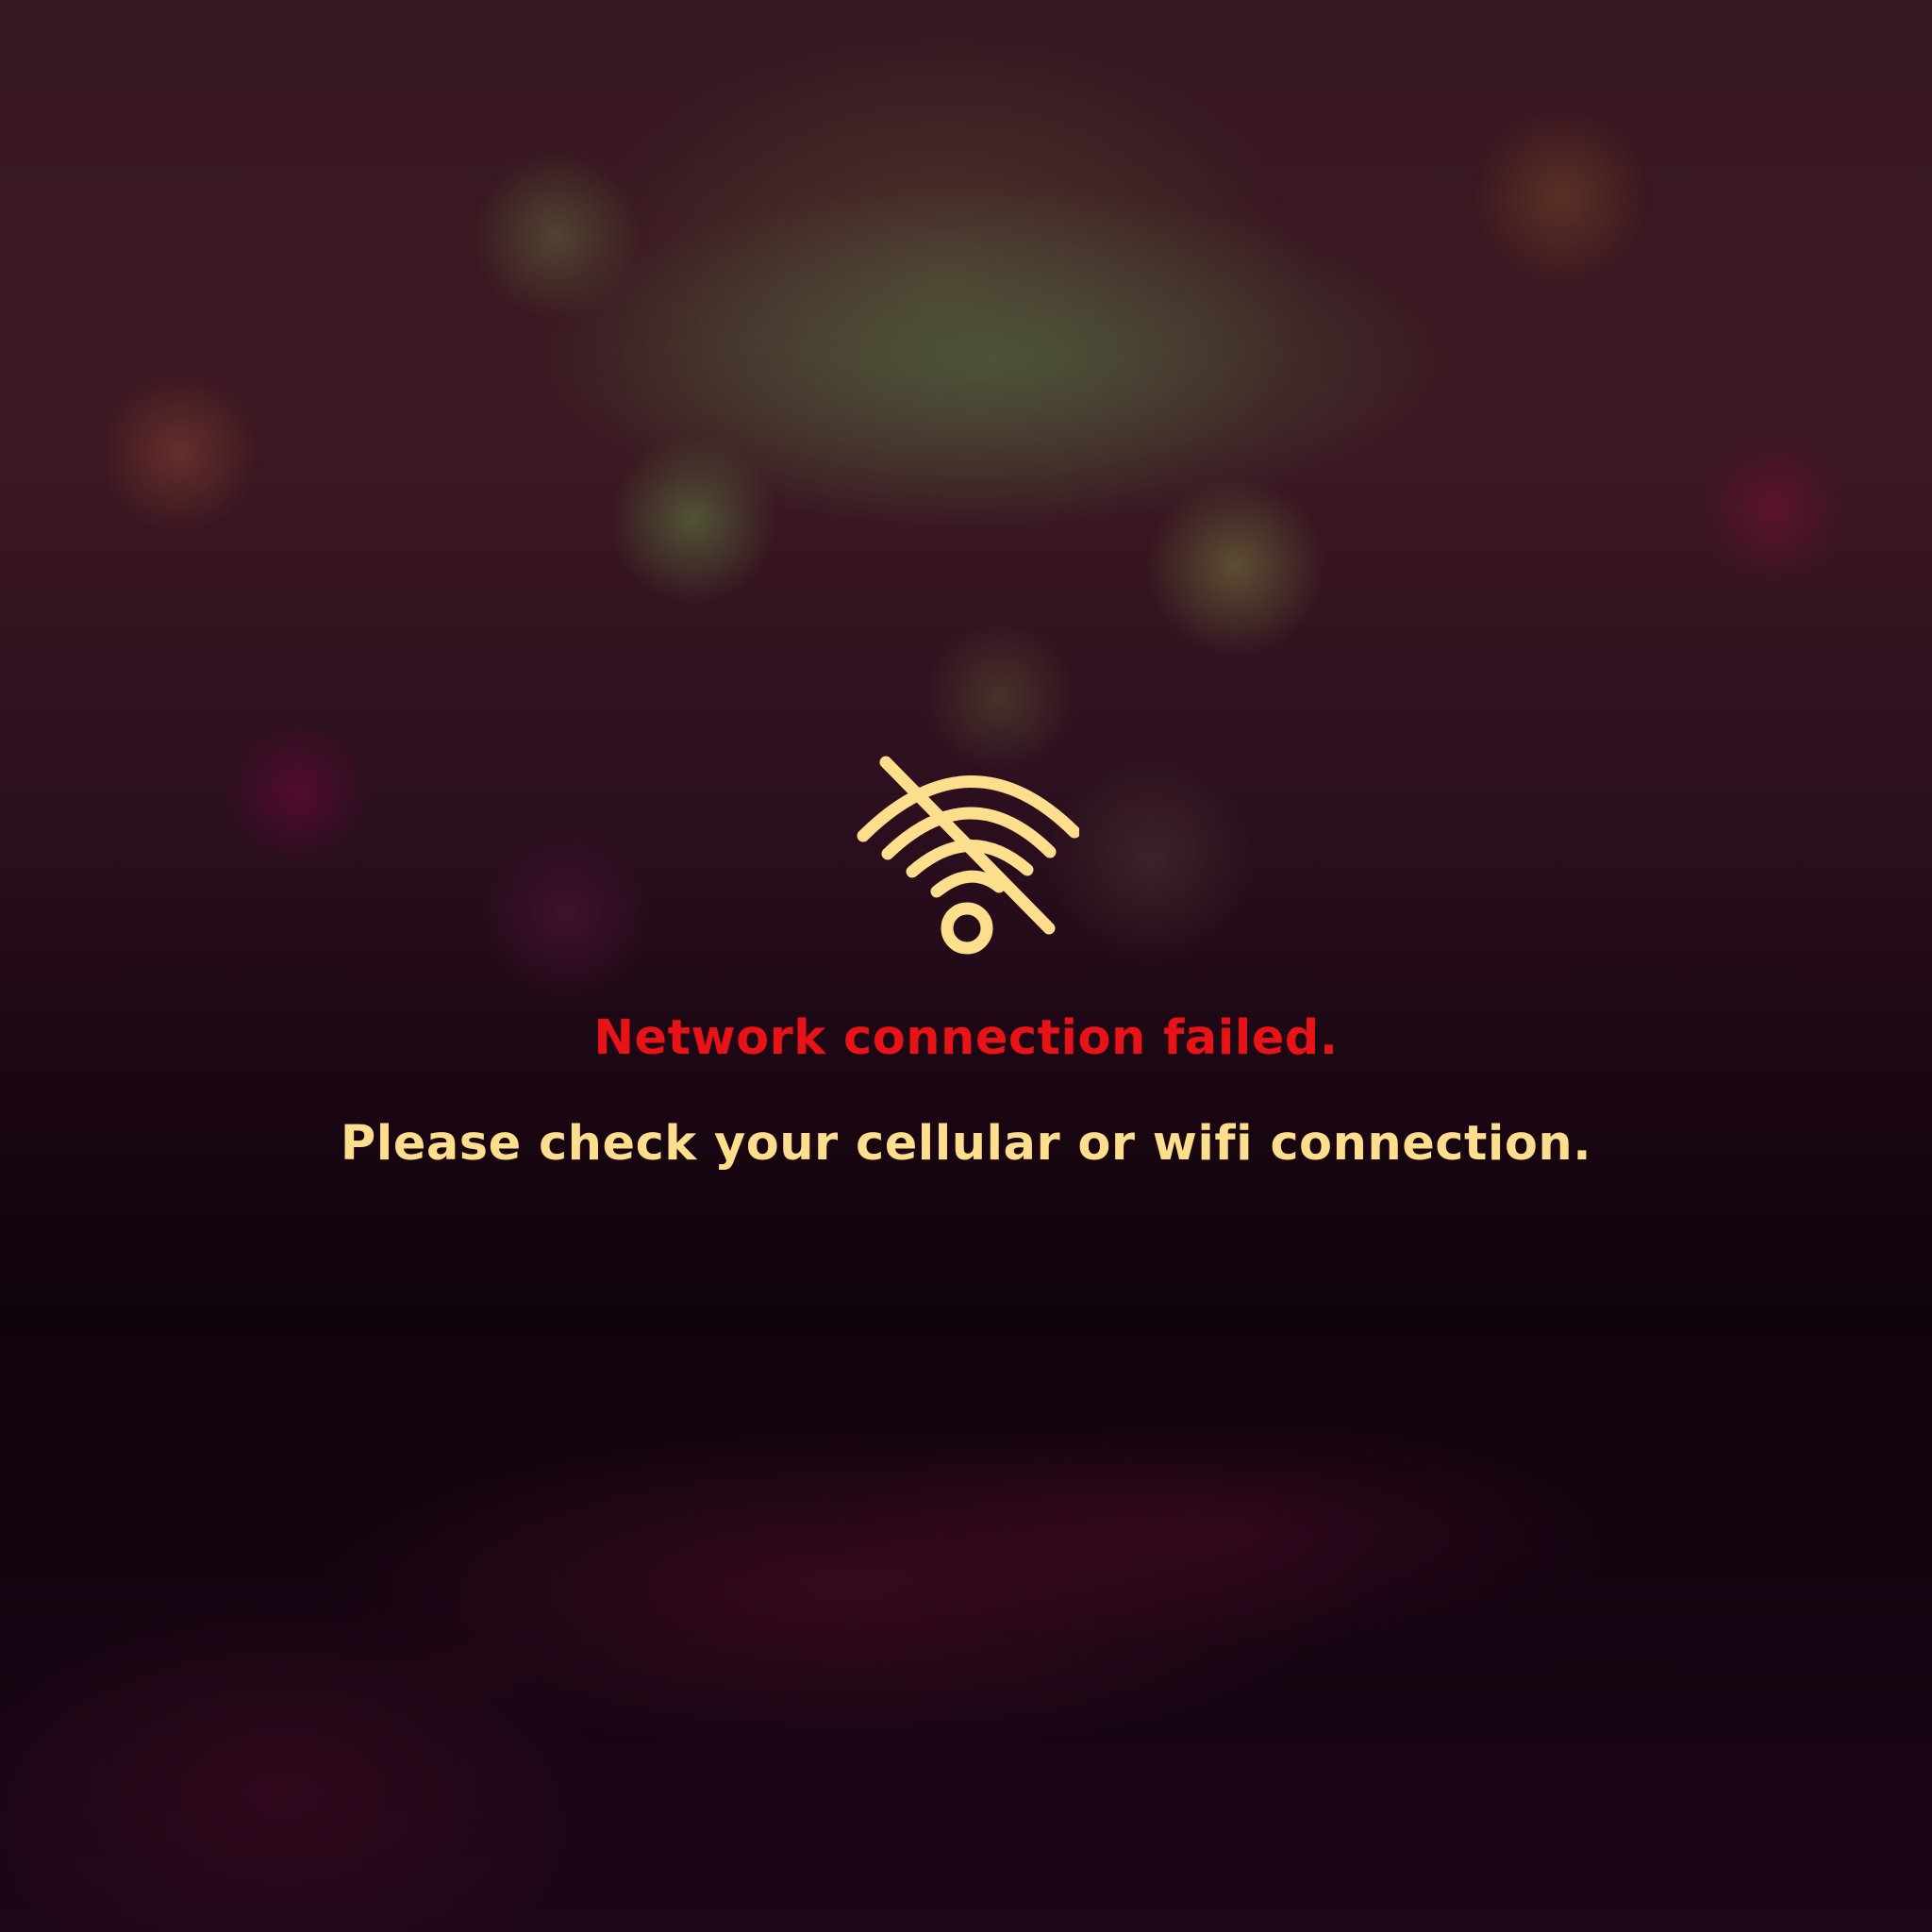 The width and height of the screenshot is (1932, 1932). What do you see at coordinates (966, 1038) in the screenshot?
I see `error-title: Network connection failed.` at bounding box center [966, 1038].